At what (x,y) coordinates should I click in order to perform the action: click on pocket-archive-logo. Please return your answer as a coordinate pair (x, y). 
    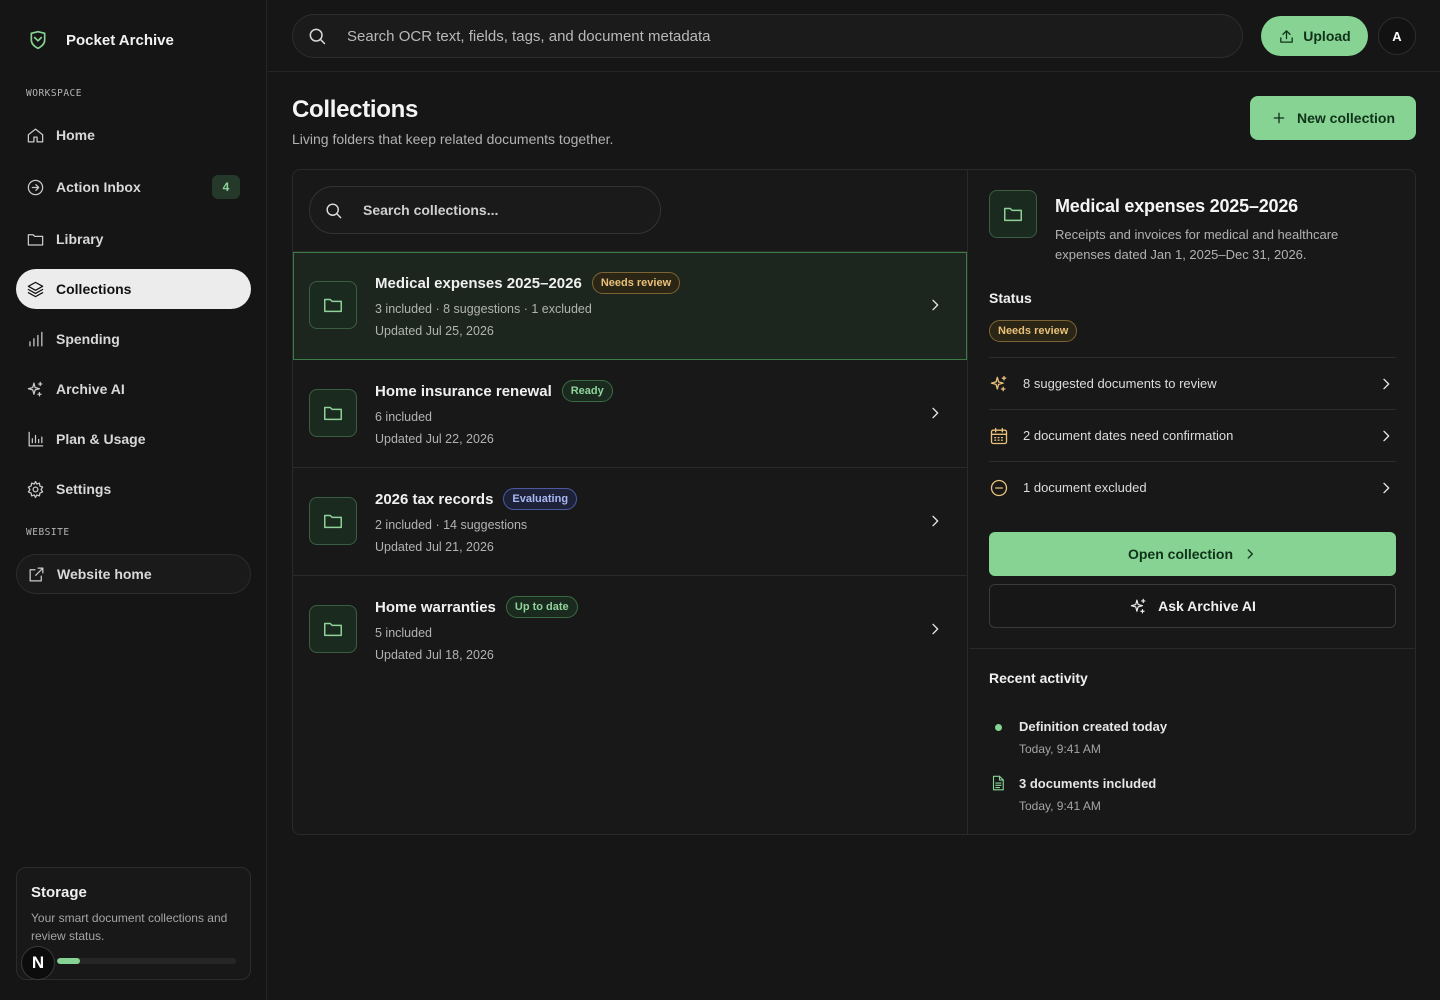
    Looking at the image, I should click on (38, 40).